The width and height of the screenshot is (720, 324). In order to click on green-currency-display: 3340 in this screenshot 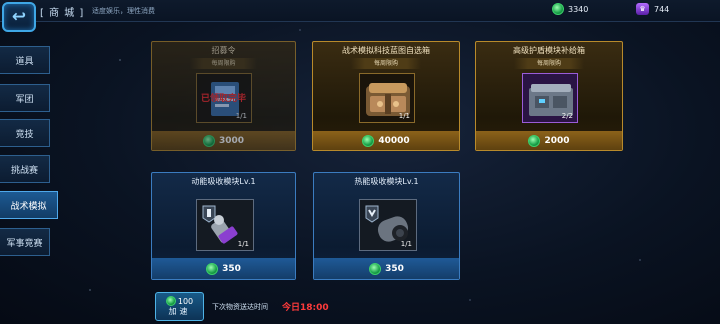, I will do `click(570, 9)`.